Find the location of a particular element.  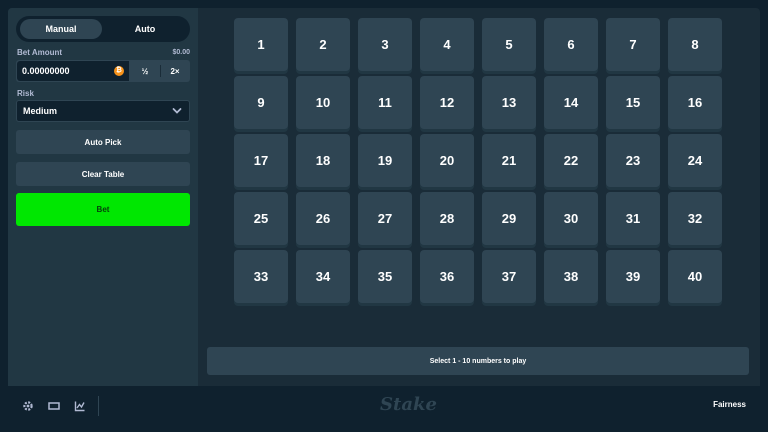

bet-amount-row: ₿ ½ 2× is located at coordinates (103, 71).